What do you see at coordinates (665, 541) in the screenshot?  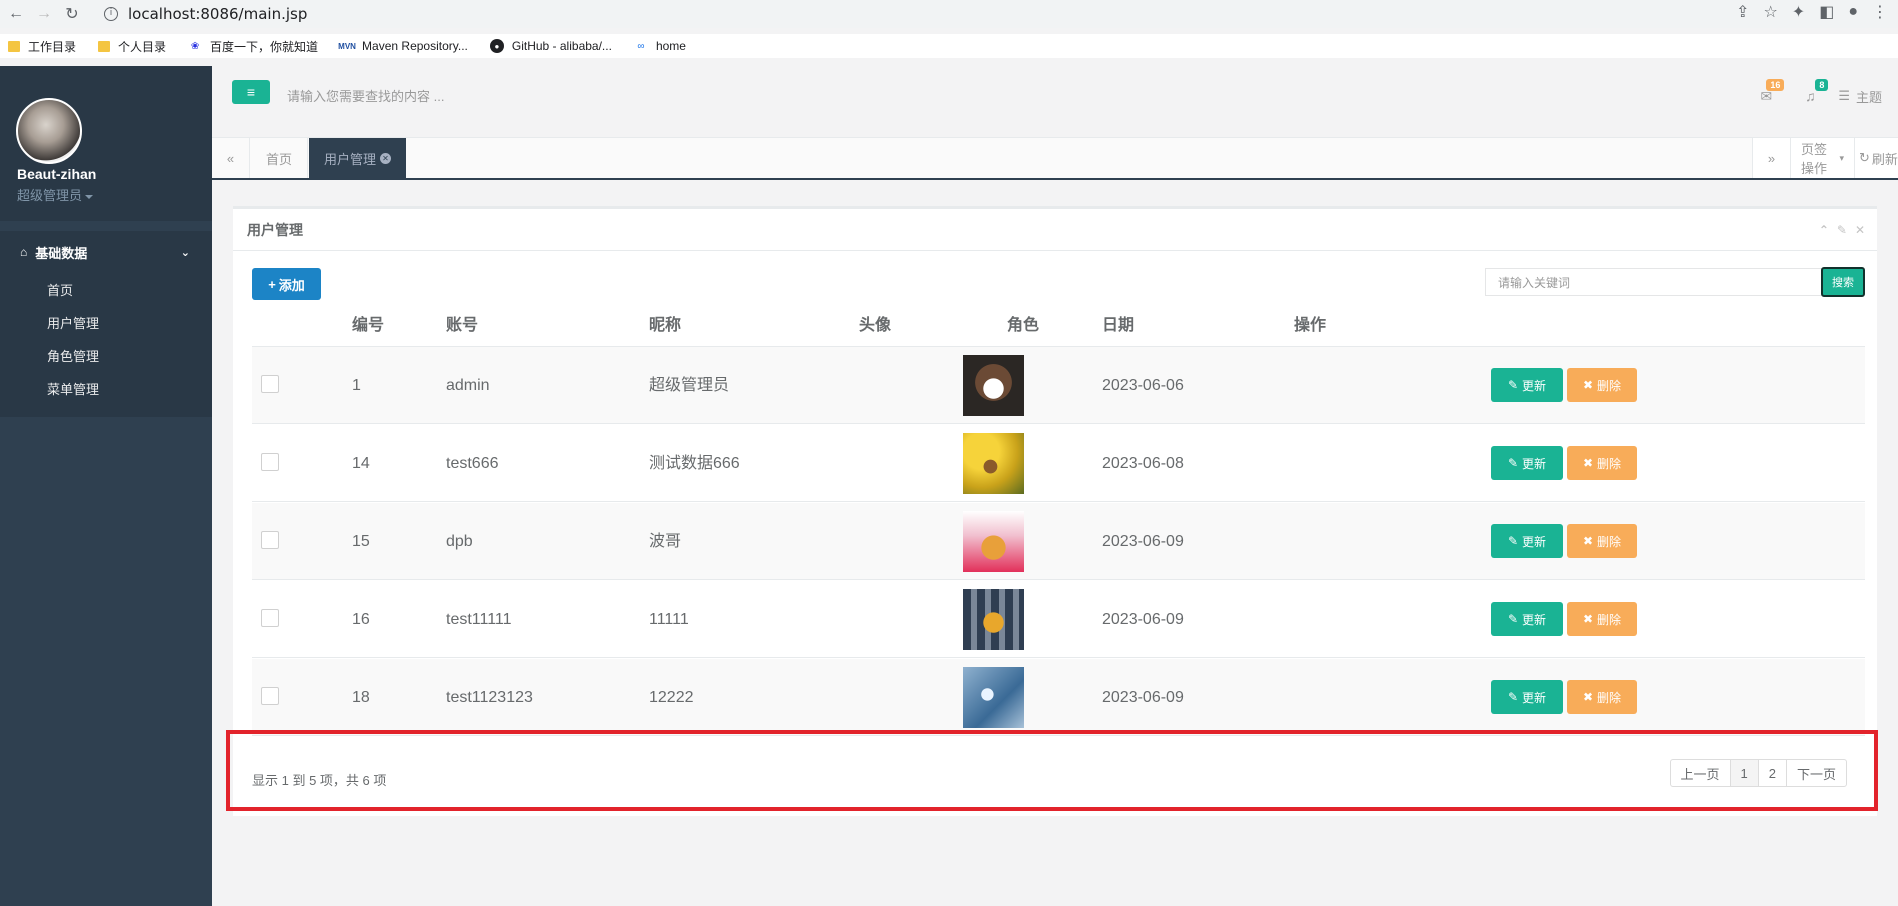 I see `cell-nickname: 波哥` at bounding box center [665, 541].